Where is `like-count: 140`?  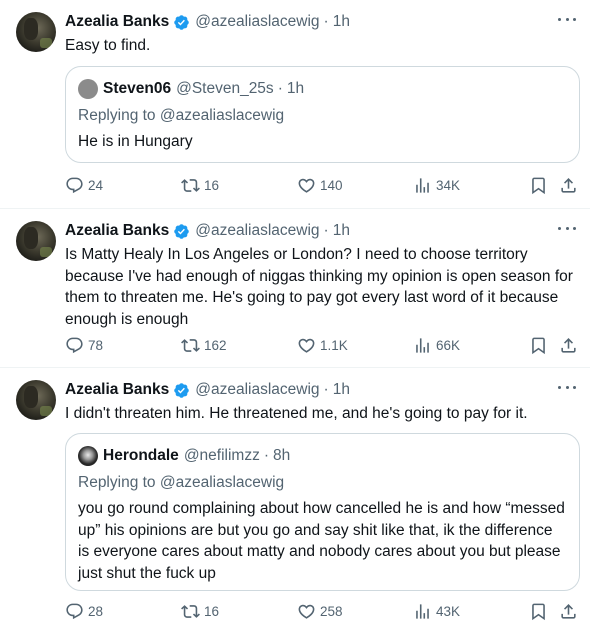 like-count: 140 is located at coordinates (331, 185).